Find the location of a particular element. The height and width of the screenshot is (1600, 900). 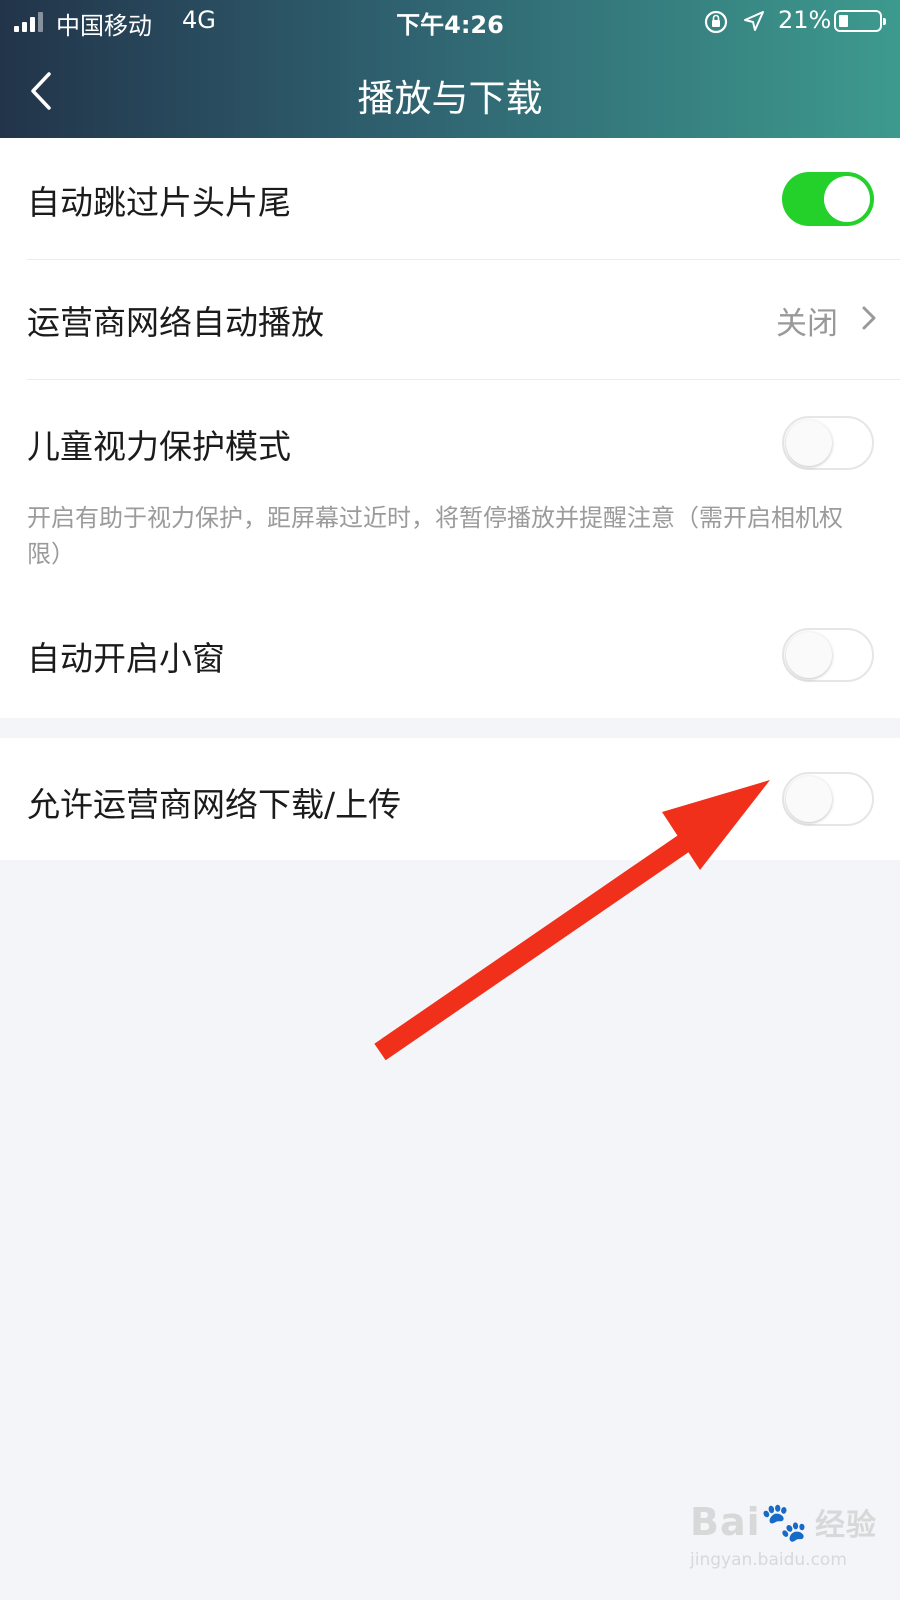

battery-percent: 21% is located at coordinates (805, 20).